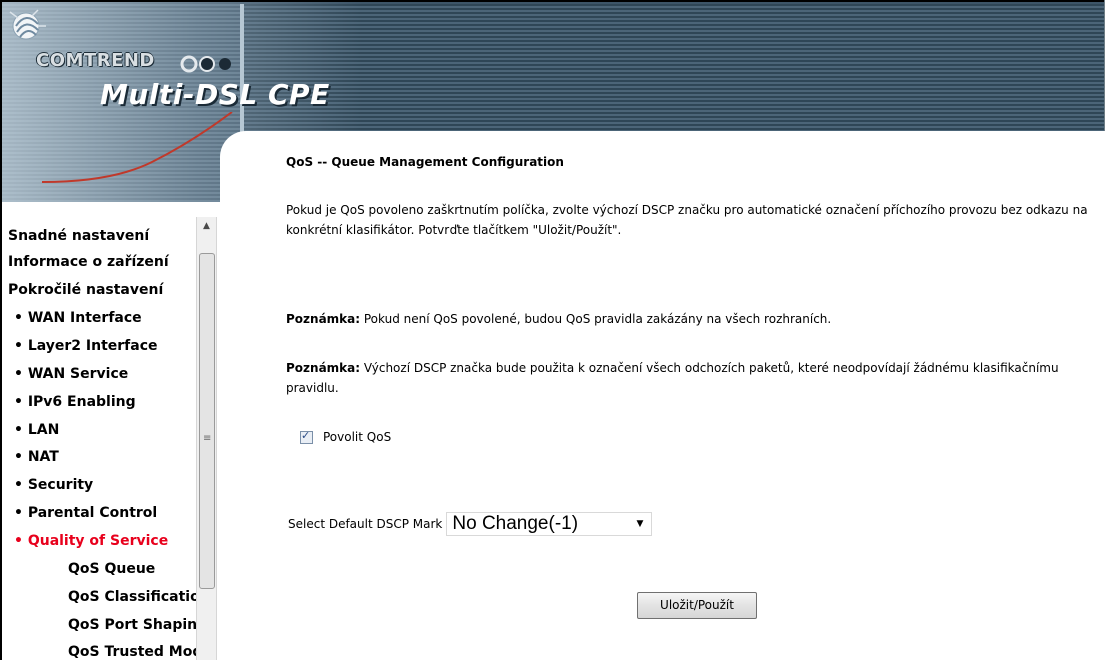  What do you see at coordinates (27, 24) in the screenshot?
I see `comtrend-logo-icon` at bounding box center [27, 24].